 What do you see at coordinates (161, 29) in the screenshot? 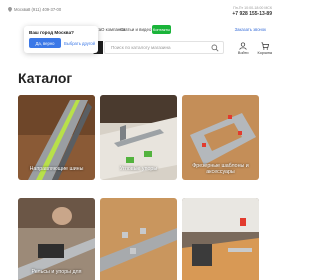
I see `nav-contacts-button: Контакты` at bounding box center [161, 29].